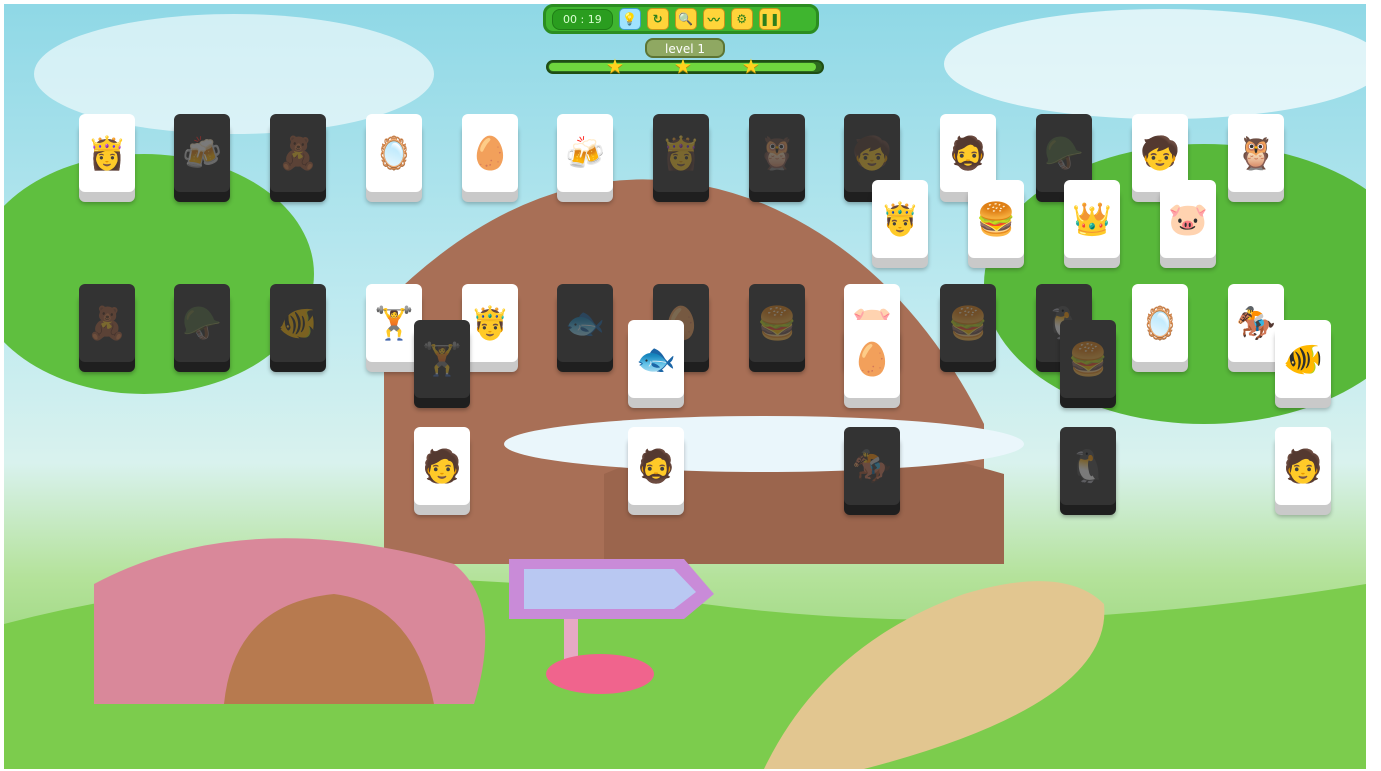  I want to click on hint-button: 💡, so click(629, 19).